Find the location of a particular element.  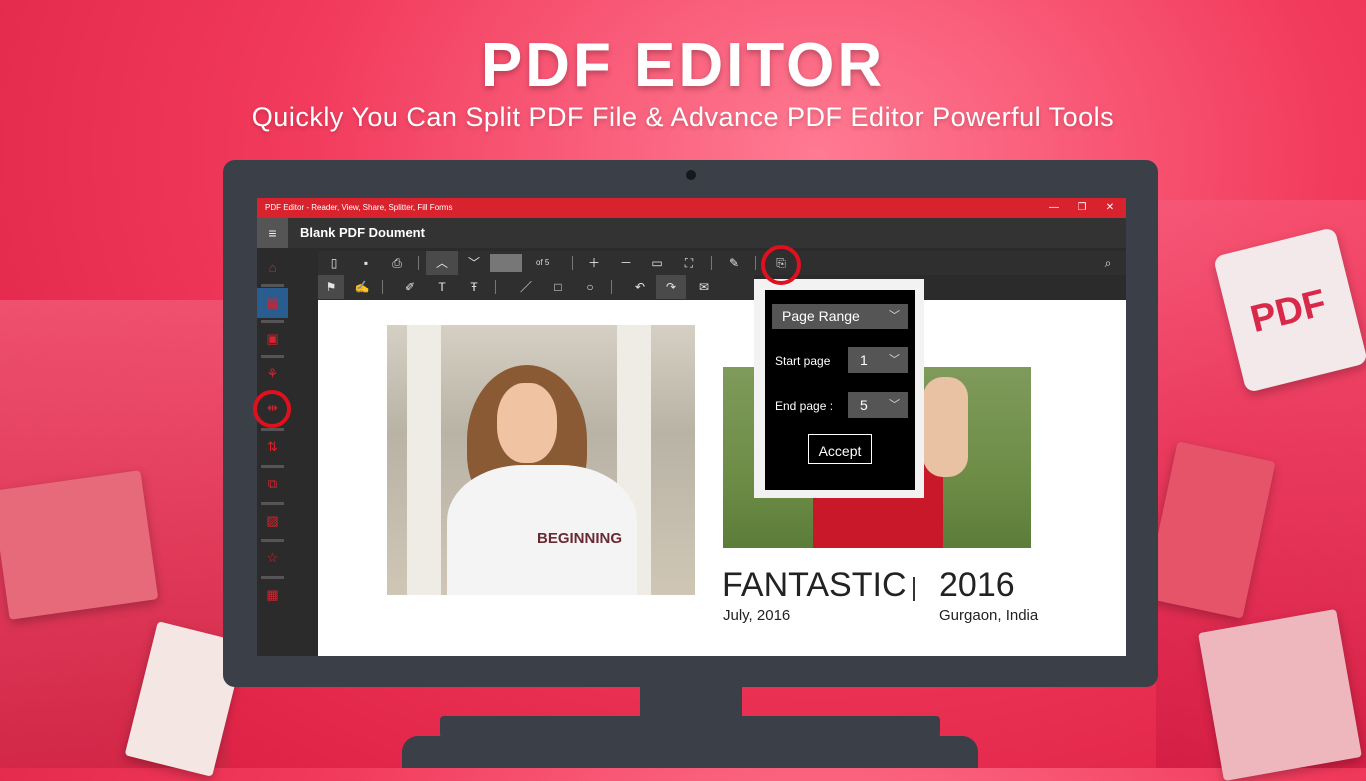

merge-icon: ⧉ is located at coordinates (272, 484).